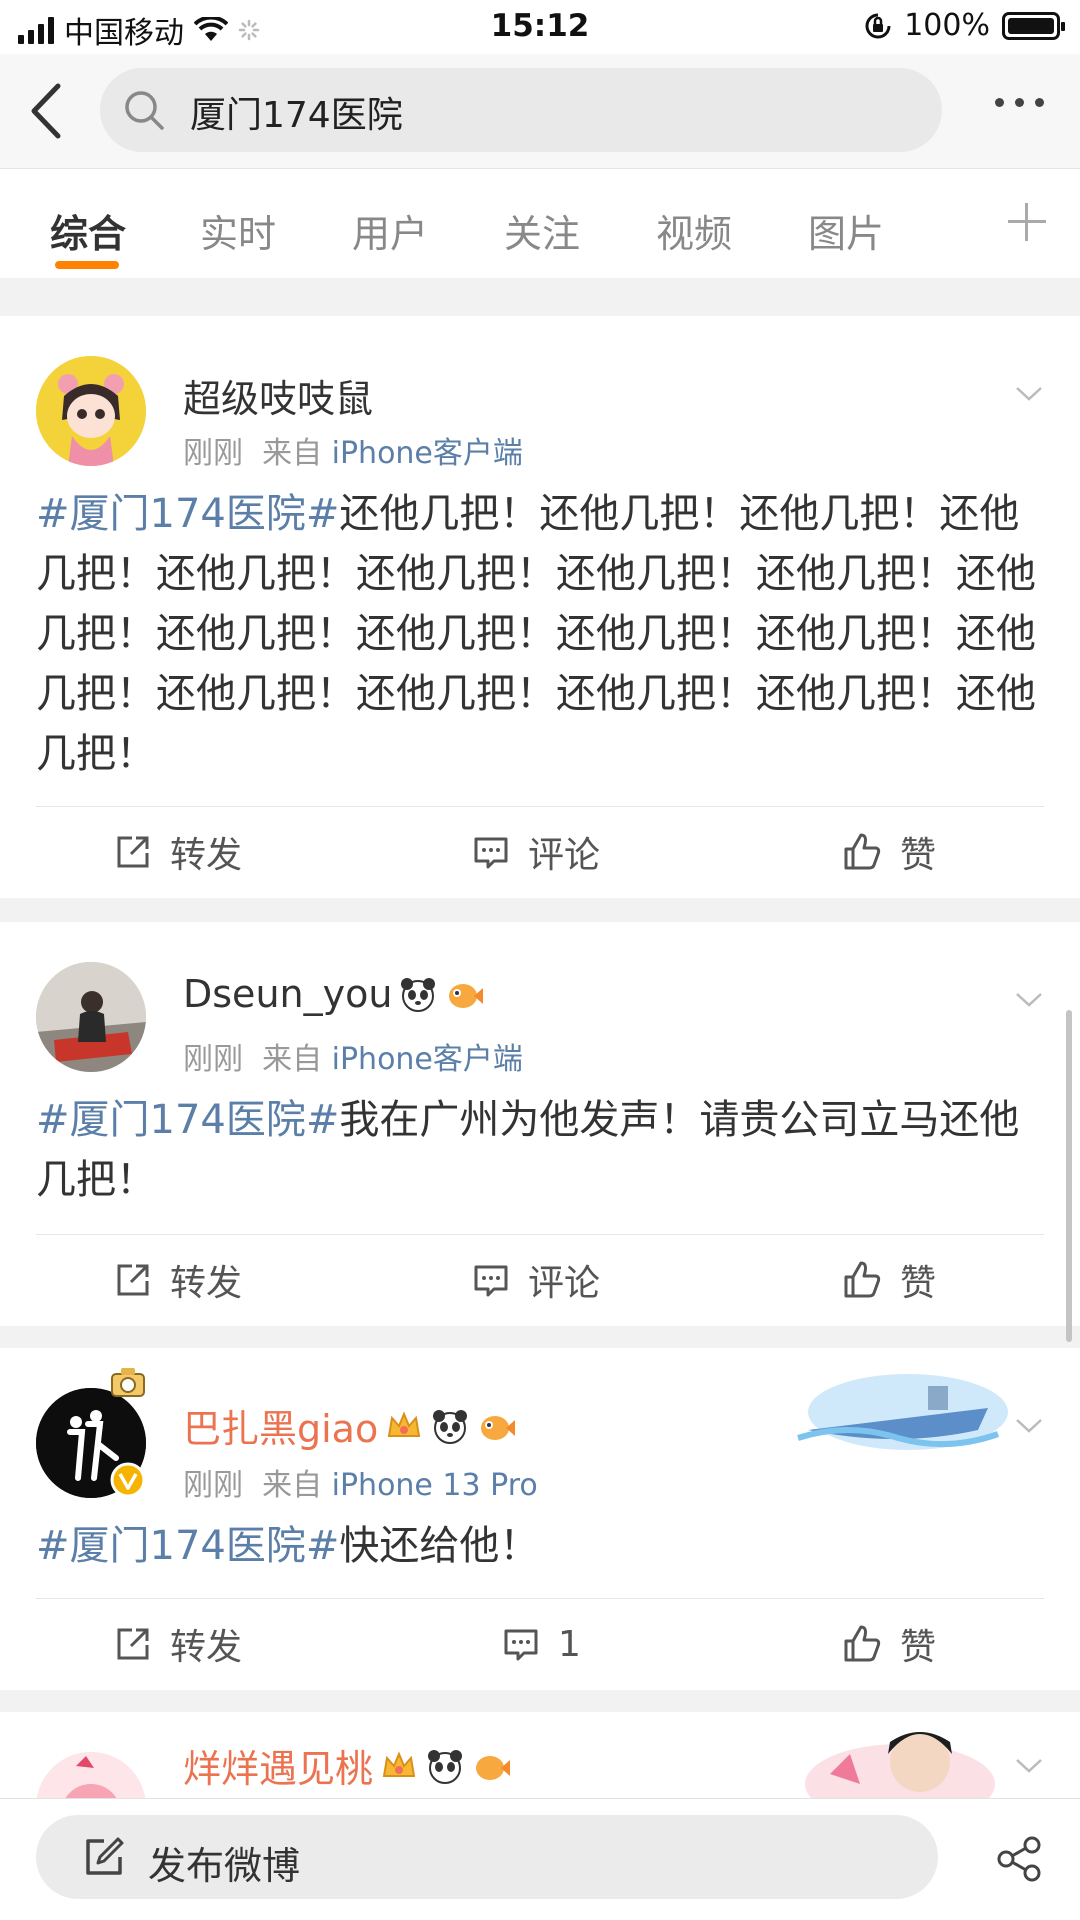 Image resolution: width=1080 pixels, height=1920 pixels. What do you see at coordinates (1027, 222) in the screenshot?
I see `add-tab-button` at bounding box center [1027, 222].